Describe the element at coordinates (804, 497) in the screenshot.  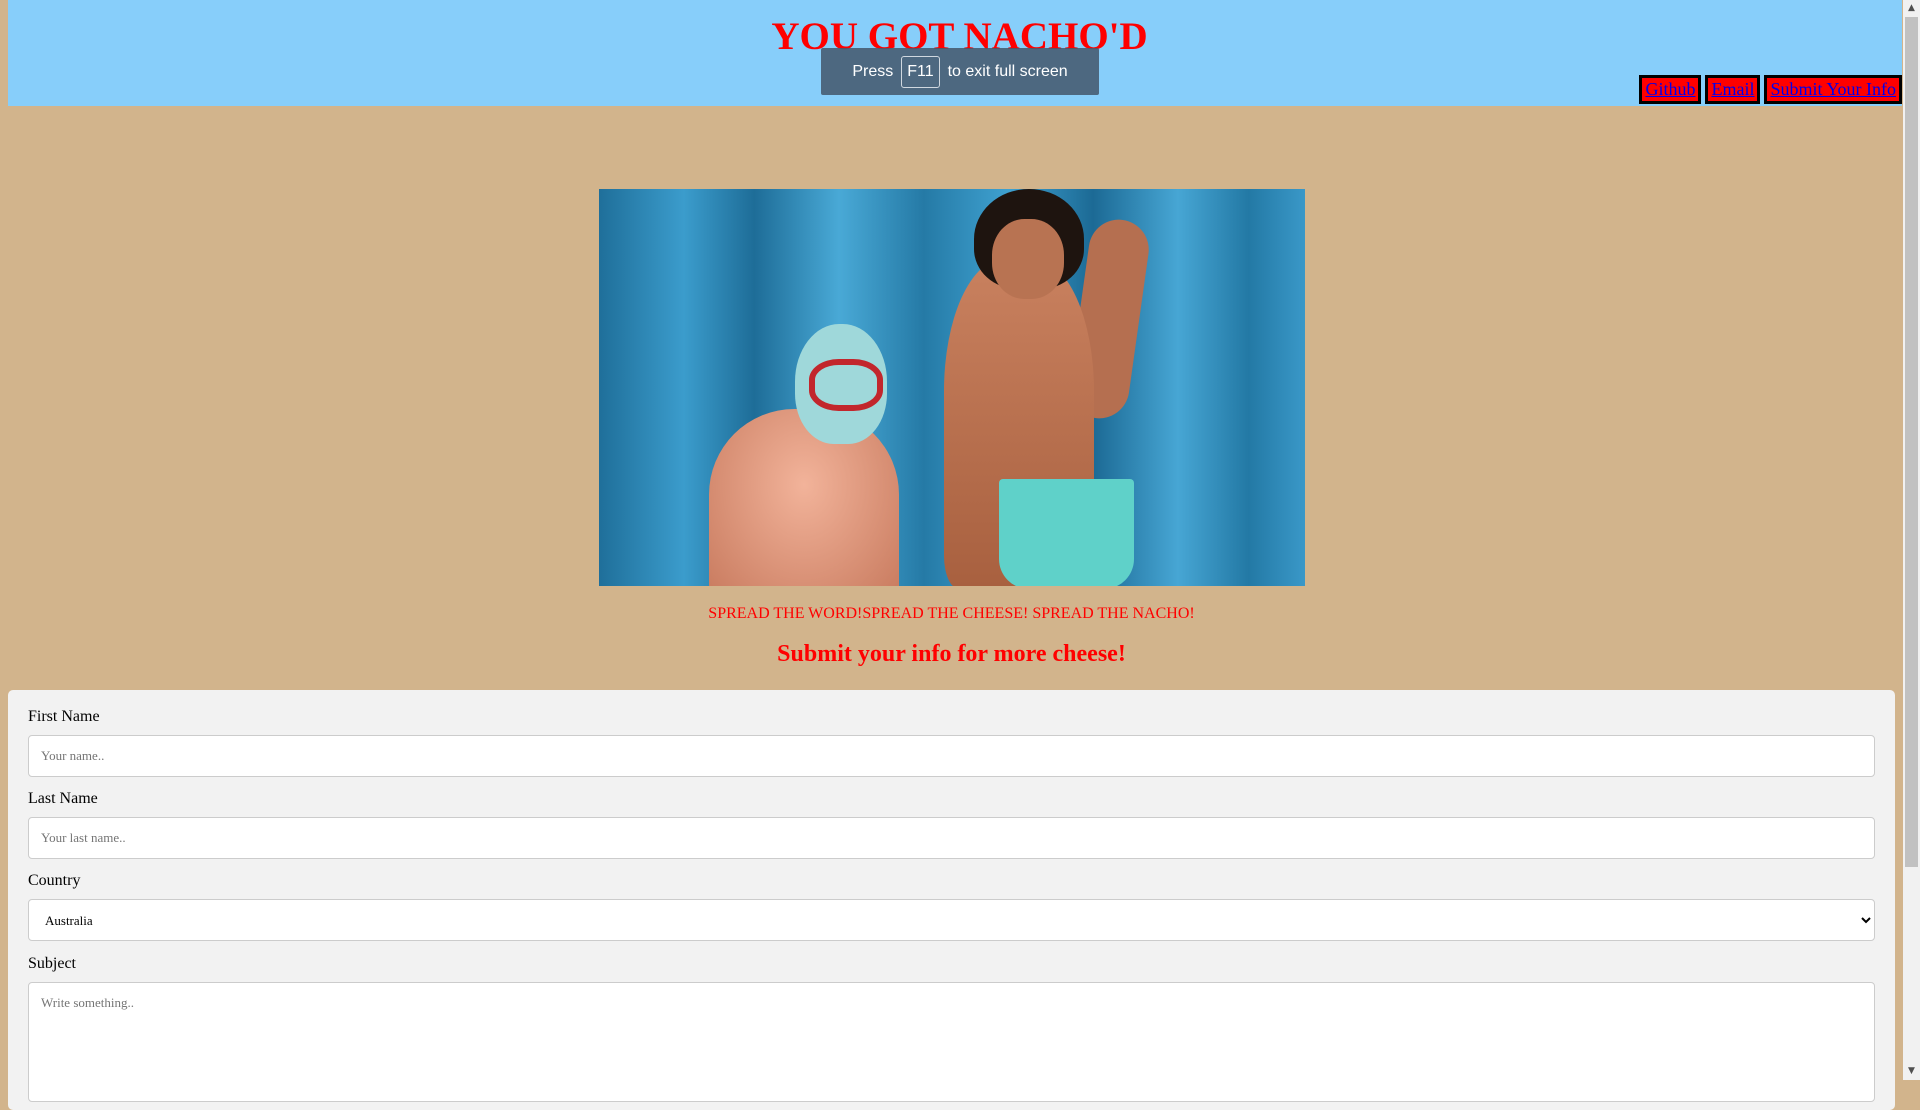
I see `masked-wrestler-figure` at that location.